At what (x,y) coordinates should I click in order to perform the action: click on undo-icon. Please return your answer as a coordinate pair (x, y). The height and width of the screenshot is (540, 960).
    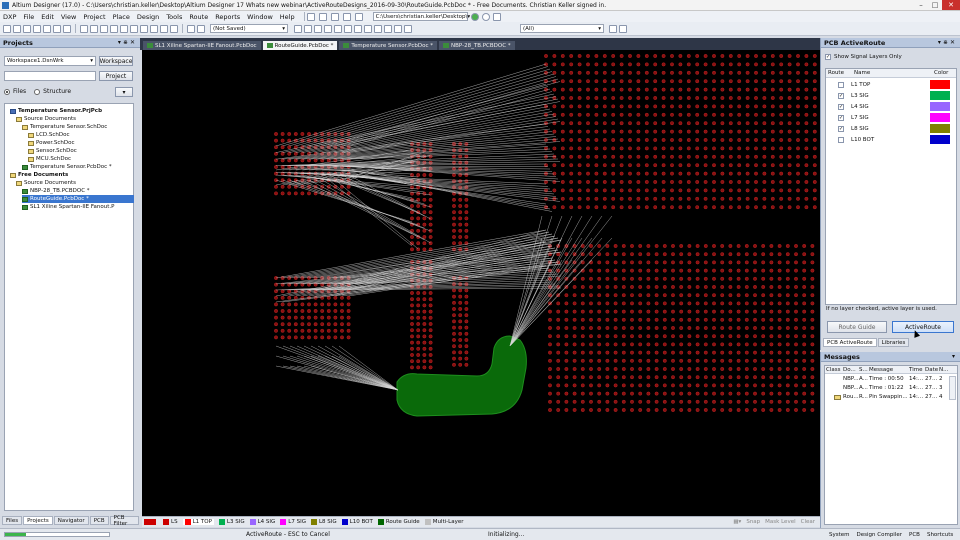
    Looking at the image, I should click on (164, 28).